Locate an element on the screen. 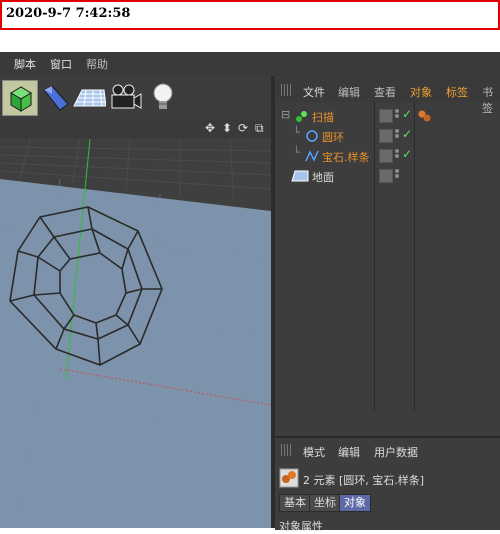  tab-view: 查看 is located at coordinates (385, 92).